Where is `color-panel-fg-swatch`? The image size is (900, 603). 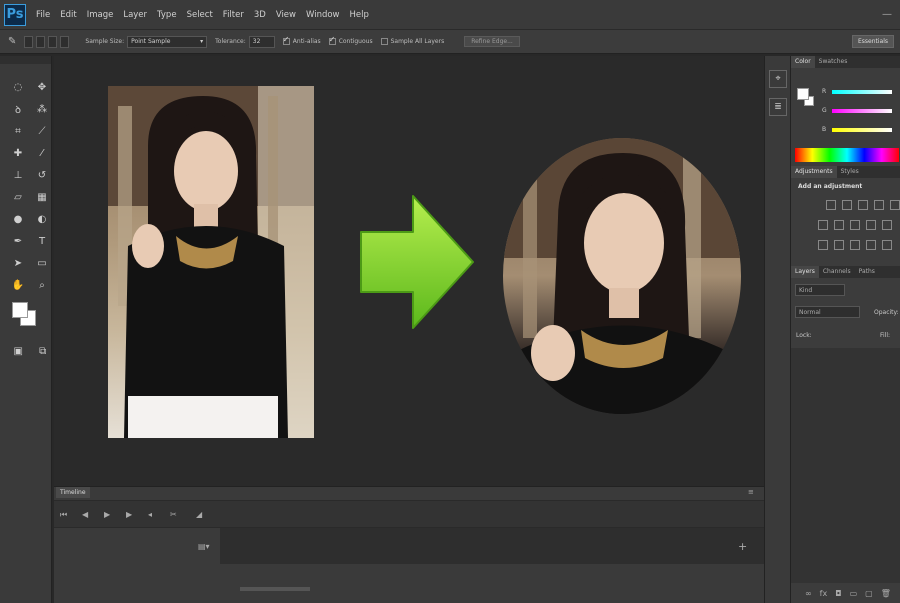 color-panel-fg-swatch is located at coordinates (803, 94).